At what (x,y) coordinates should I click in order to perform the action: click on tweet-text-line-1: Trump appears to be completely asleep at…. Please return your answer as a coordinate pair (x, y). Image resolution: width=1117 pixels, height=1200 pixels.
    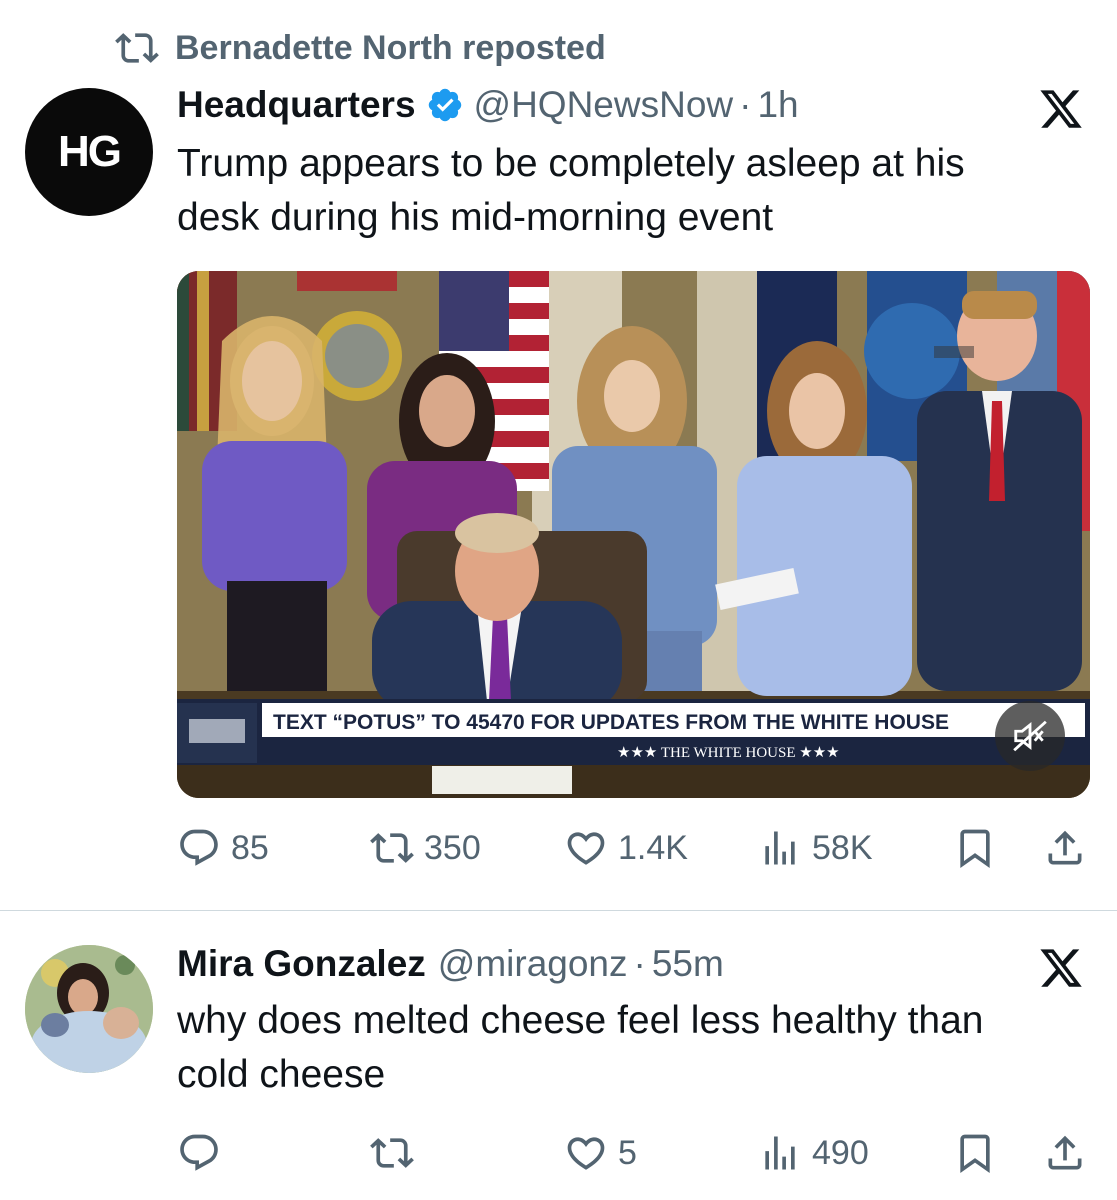
    Looking at the image, I should click on (571, 163).